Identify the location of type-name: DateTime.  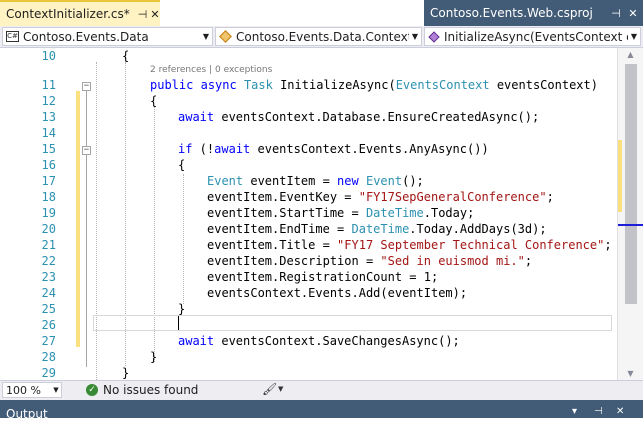
(380, 229).